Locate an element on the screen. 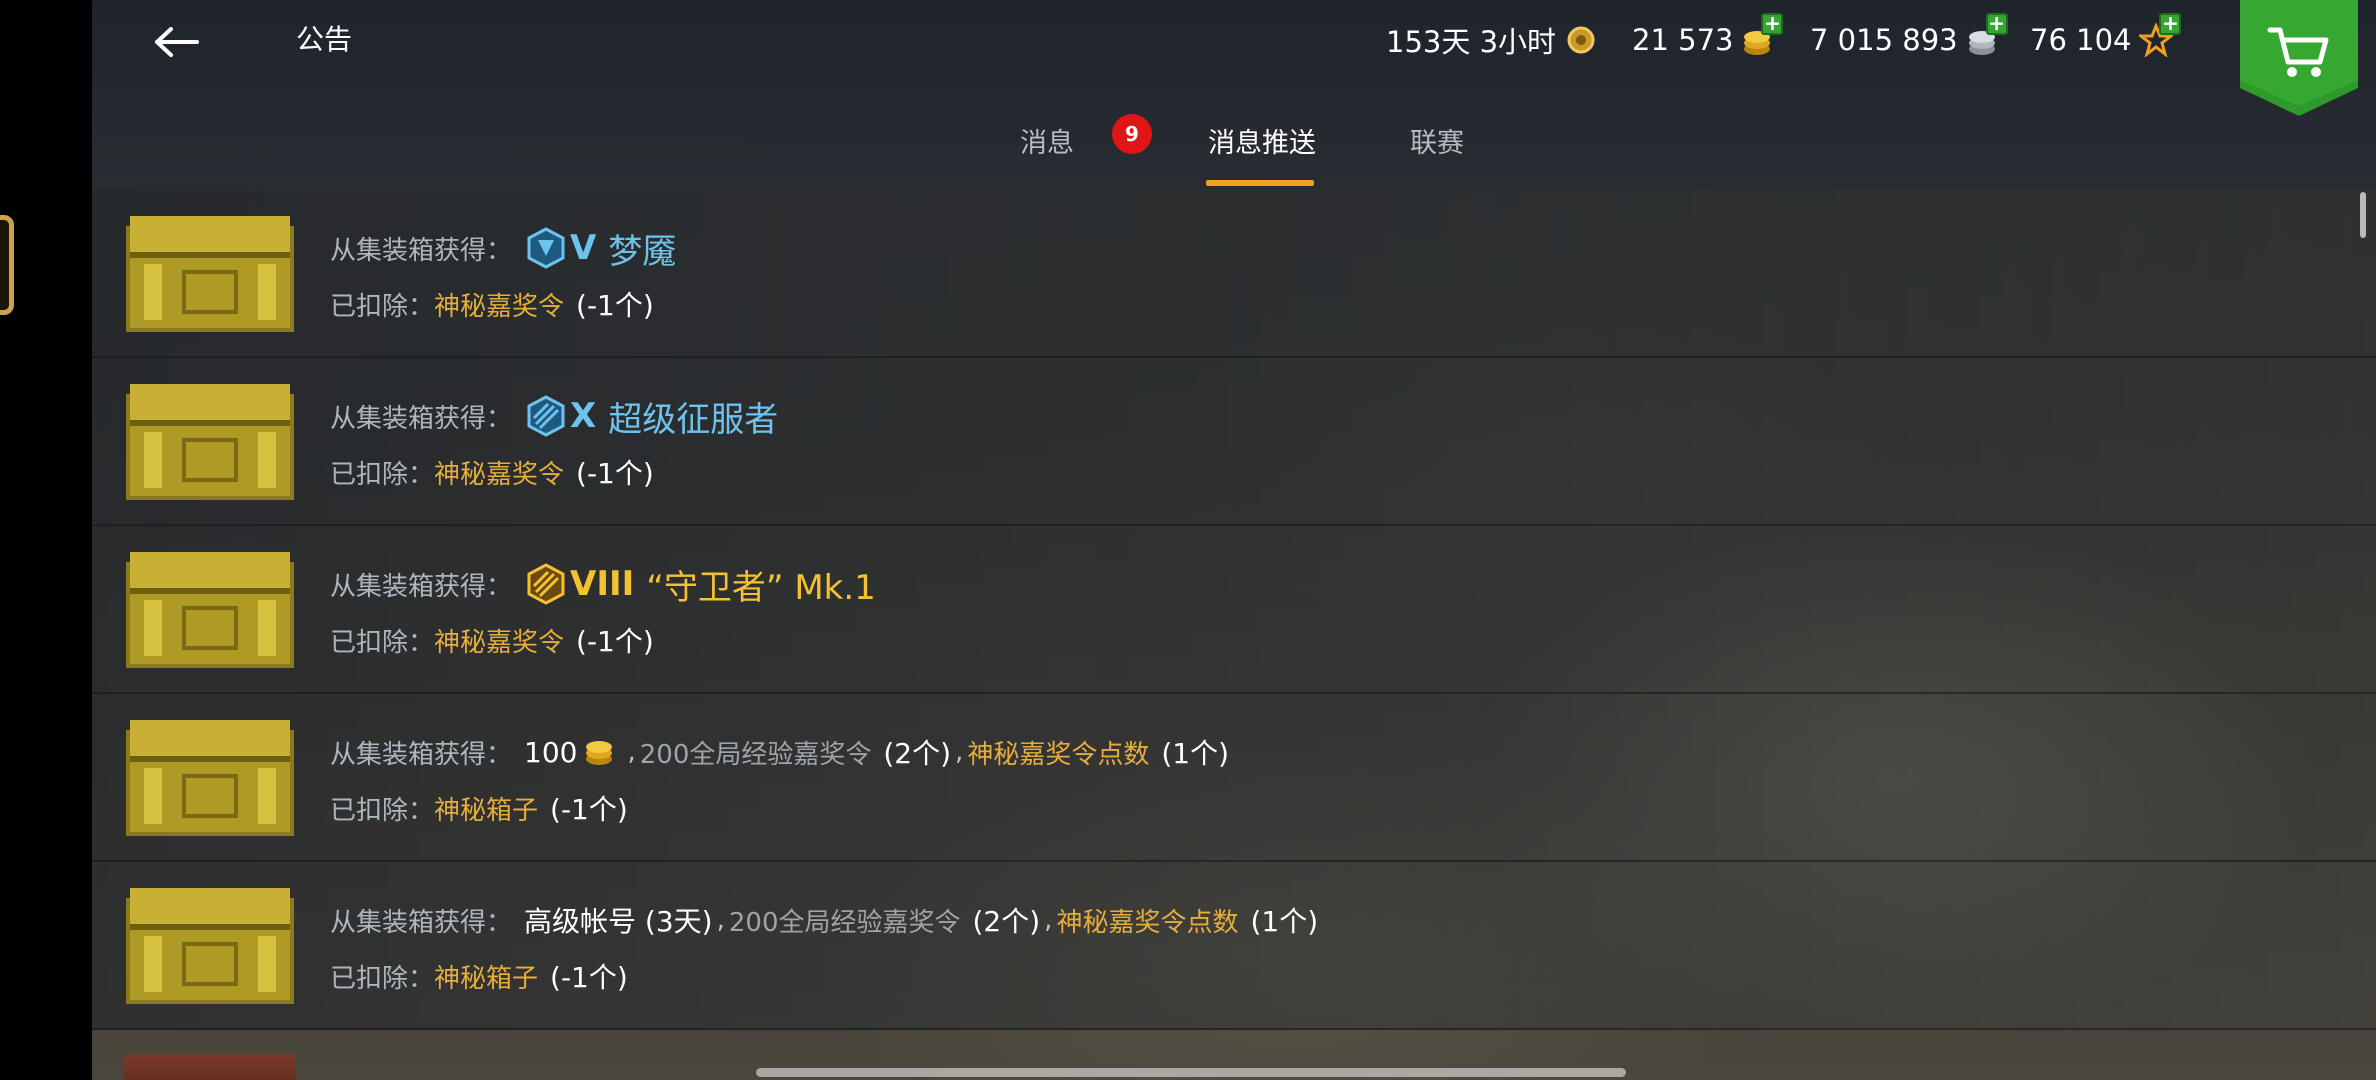 The image size is (2376, 1080). back-button is located at coordinates (176, 42).